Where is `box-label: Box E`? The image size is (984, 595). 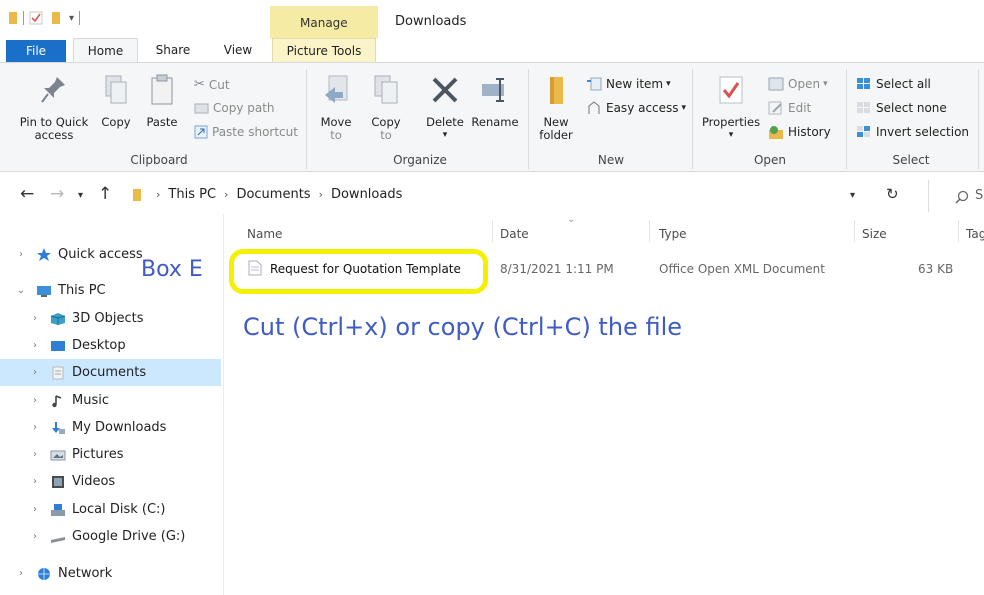
box-label: Box E is located at coordinates (172, 269).